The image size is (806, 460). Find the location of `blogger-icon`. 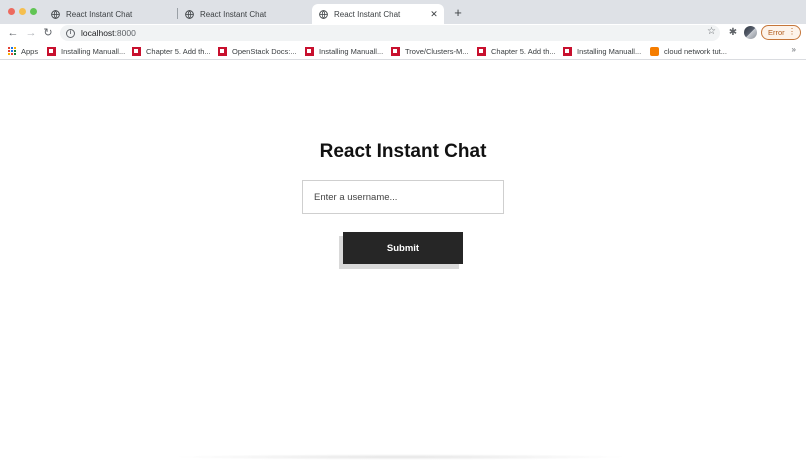

blogger-icon is located at coordinates (654, 51).